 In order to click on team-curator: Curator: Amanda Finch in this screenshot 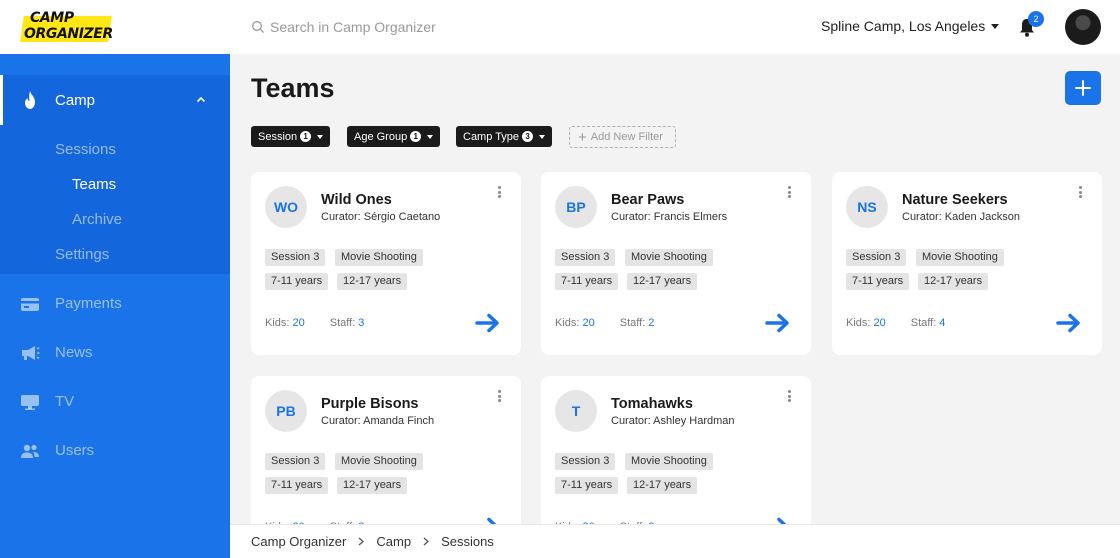, I will do `click(378, 421)`.